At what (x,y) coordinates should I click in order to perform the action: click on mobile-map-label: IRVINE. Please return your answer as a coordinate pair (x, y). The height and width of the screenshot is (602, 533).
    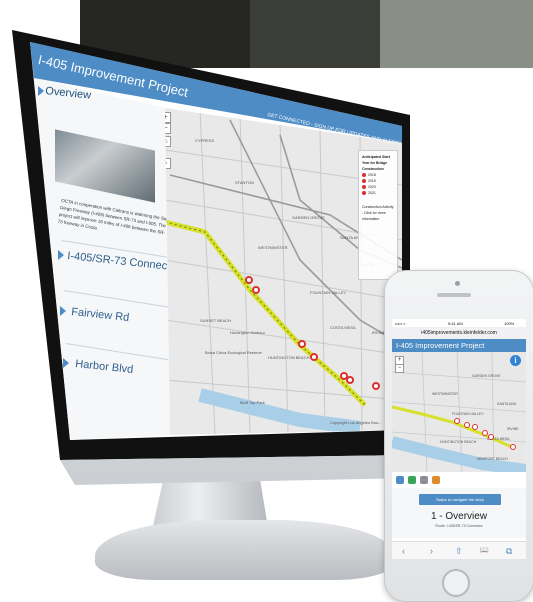
    Looking at the image, I should click on (513, 429).